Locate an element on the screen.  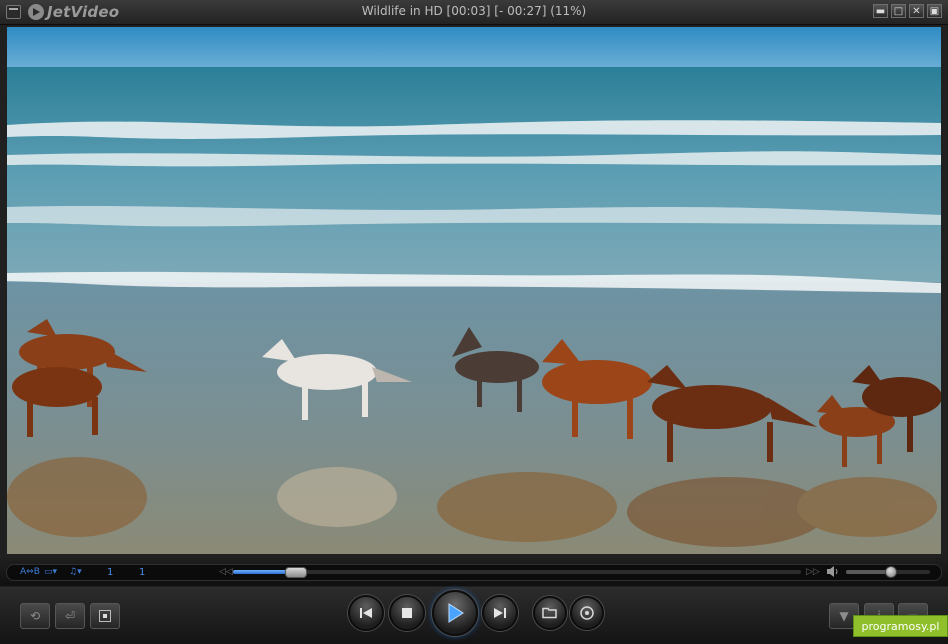
seek-bar-row: A⇔B ▭▾ ♫▾ 1 1 ◁◁ ▷▷ is located at coordinates (474, 572).